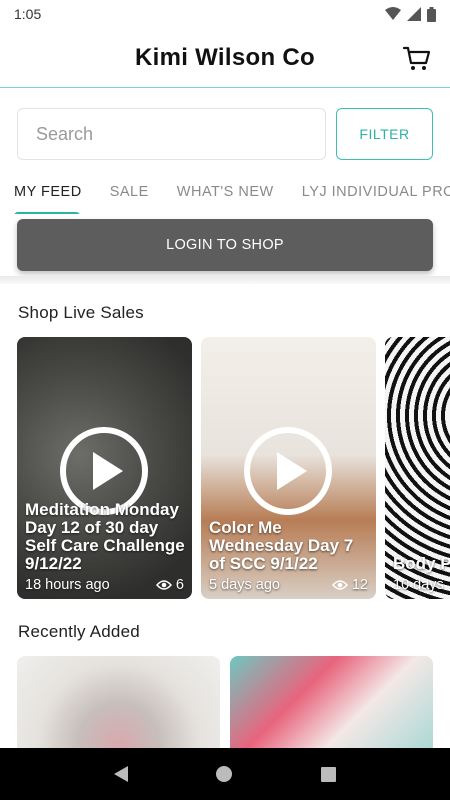 This screenshot has width=450, height=800. I want to click on view-count: 12, so click(349, 585).